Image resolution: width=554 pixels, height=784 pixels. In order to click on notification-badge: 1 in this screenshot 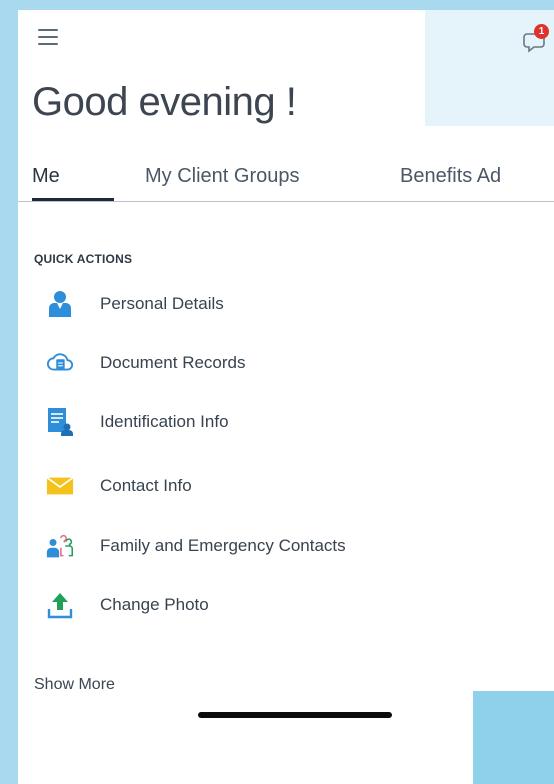, I will do `click(541, 31)`.